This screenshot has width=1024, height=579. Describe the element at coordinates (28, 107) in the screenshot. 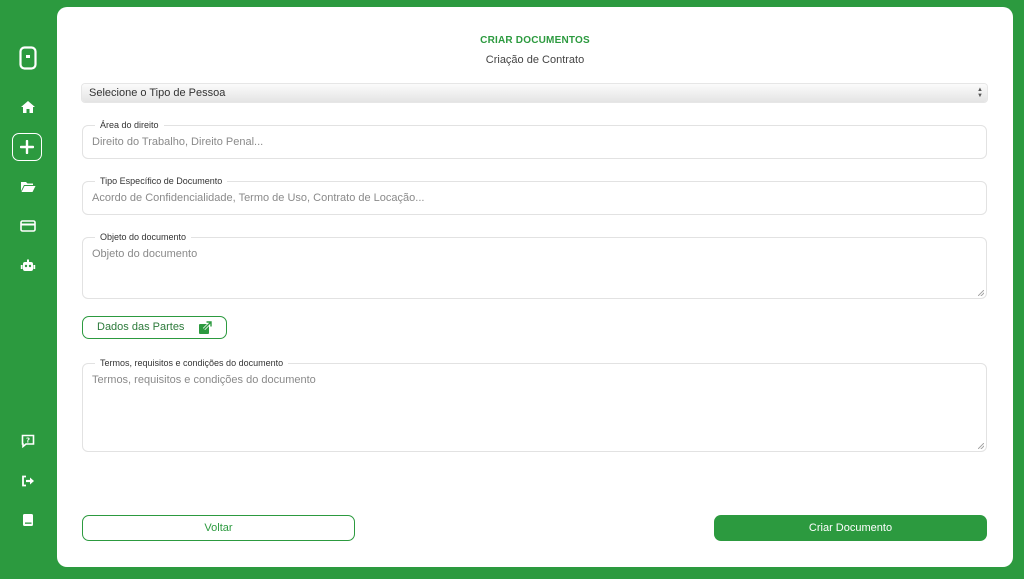

I see `home-icon` at that location.